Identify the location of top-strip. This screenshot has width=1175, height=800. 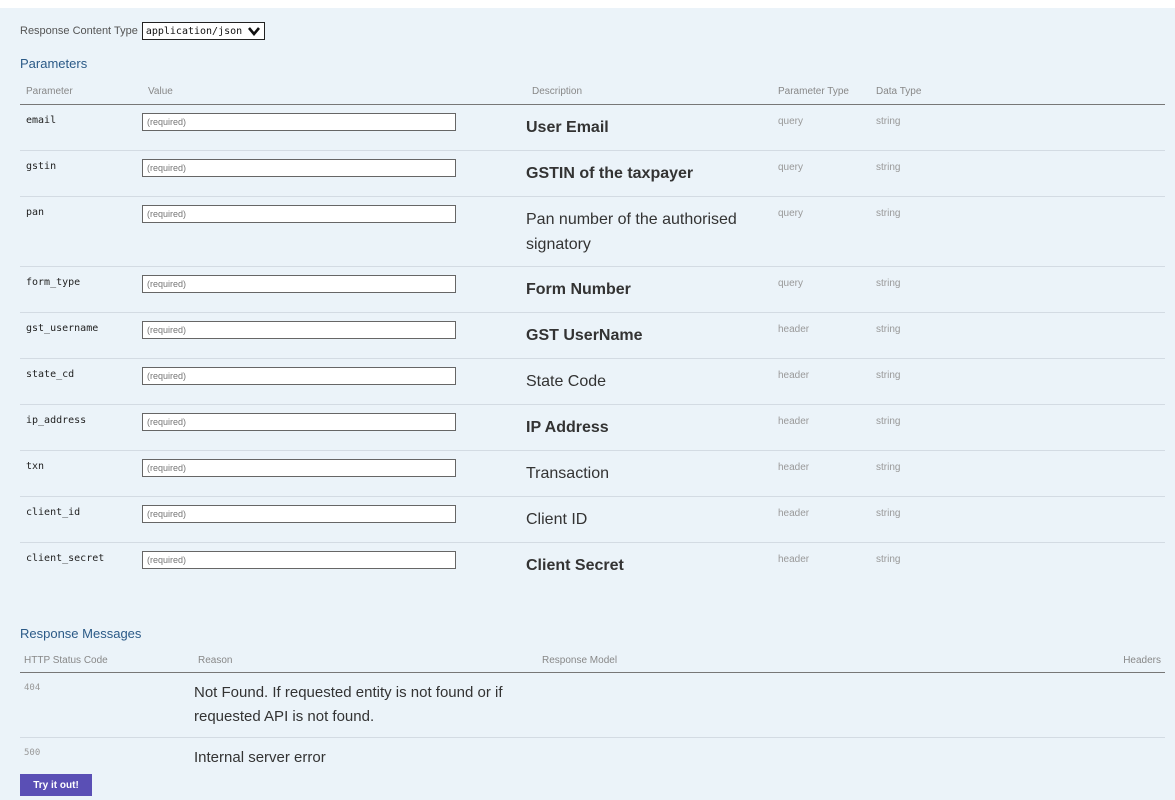
(587, 4).